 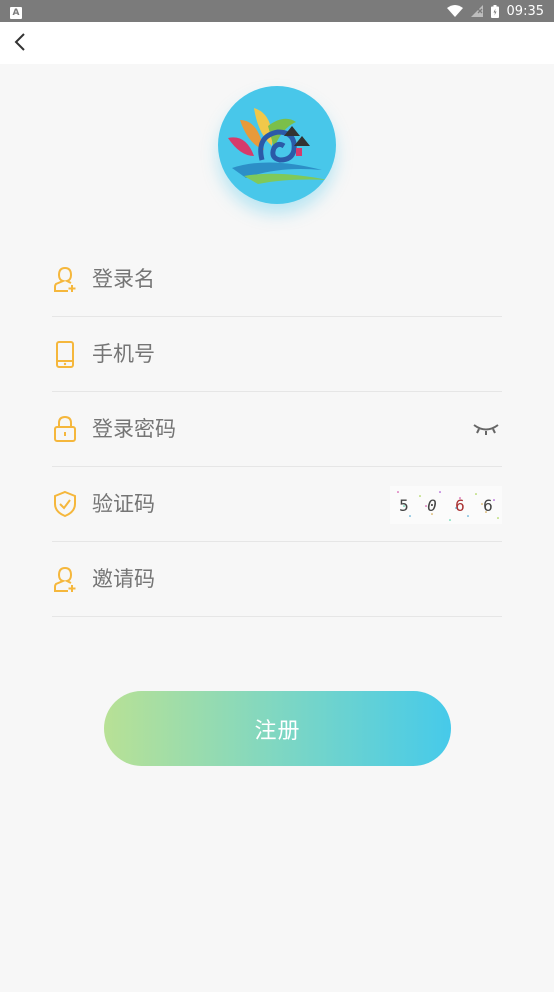 I want to click on status-right: 09:35, so click(x=495, y=11).